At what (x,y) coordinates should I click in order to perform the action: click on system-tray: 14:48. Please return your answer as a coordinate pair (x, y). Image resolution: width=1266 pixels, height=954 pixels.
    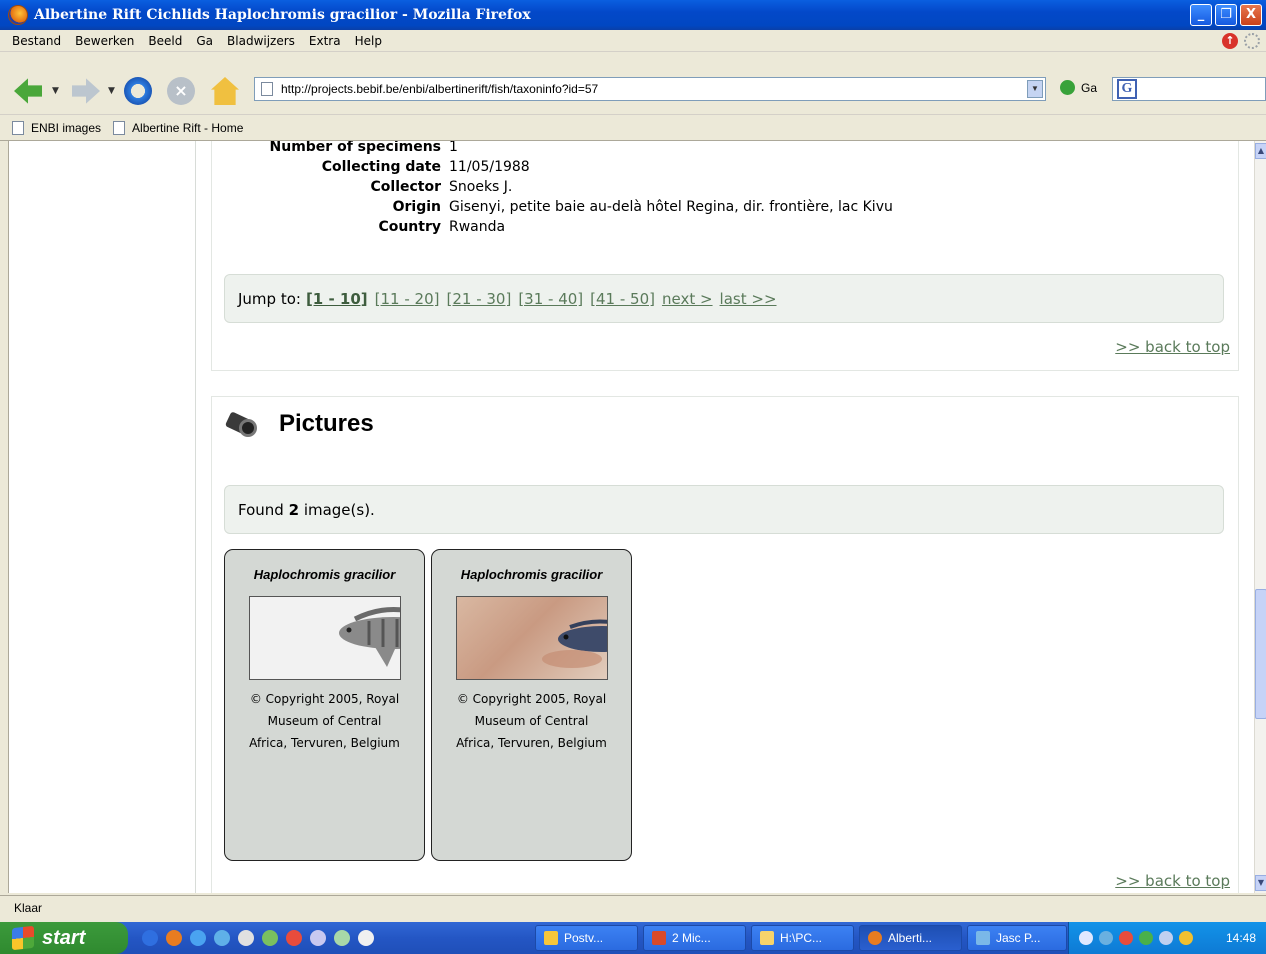
    Looking at the image, I should click on (1167, 938).